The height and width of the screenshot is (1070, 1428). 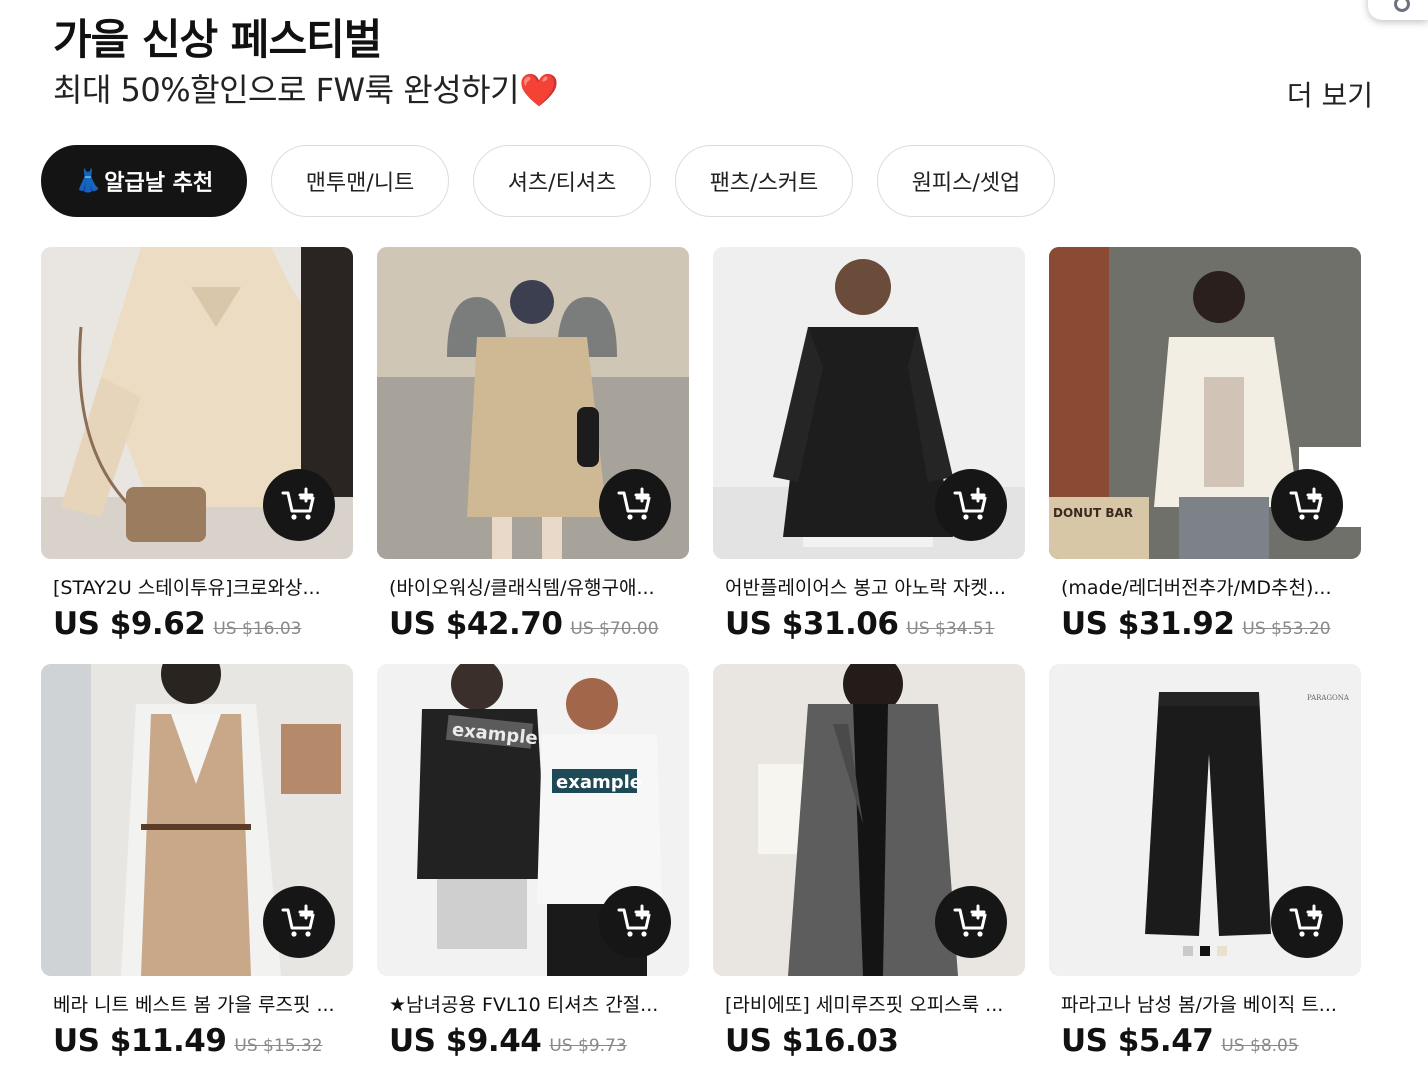 I want to click on sale-price: US $42.70, so click(x=476, y=624).